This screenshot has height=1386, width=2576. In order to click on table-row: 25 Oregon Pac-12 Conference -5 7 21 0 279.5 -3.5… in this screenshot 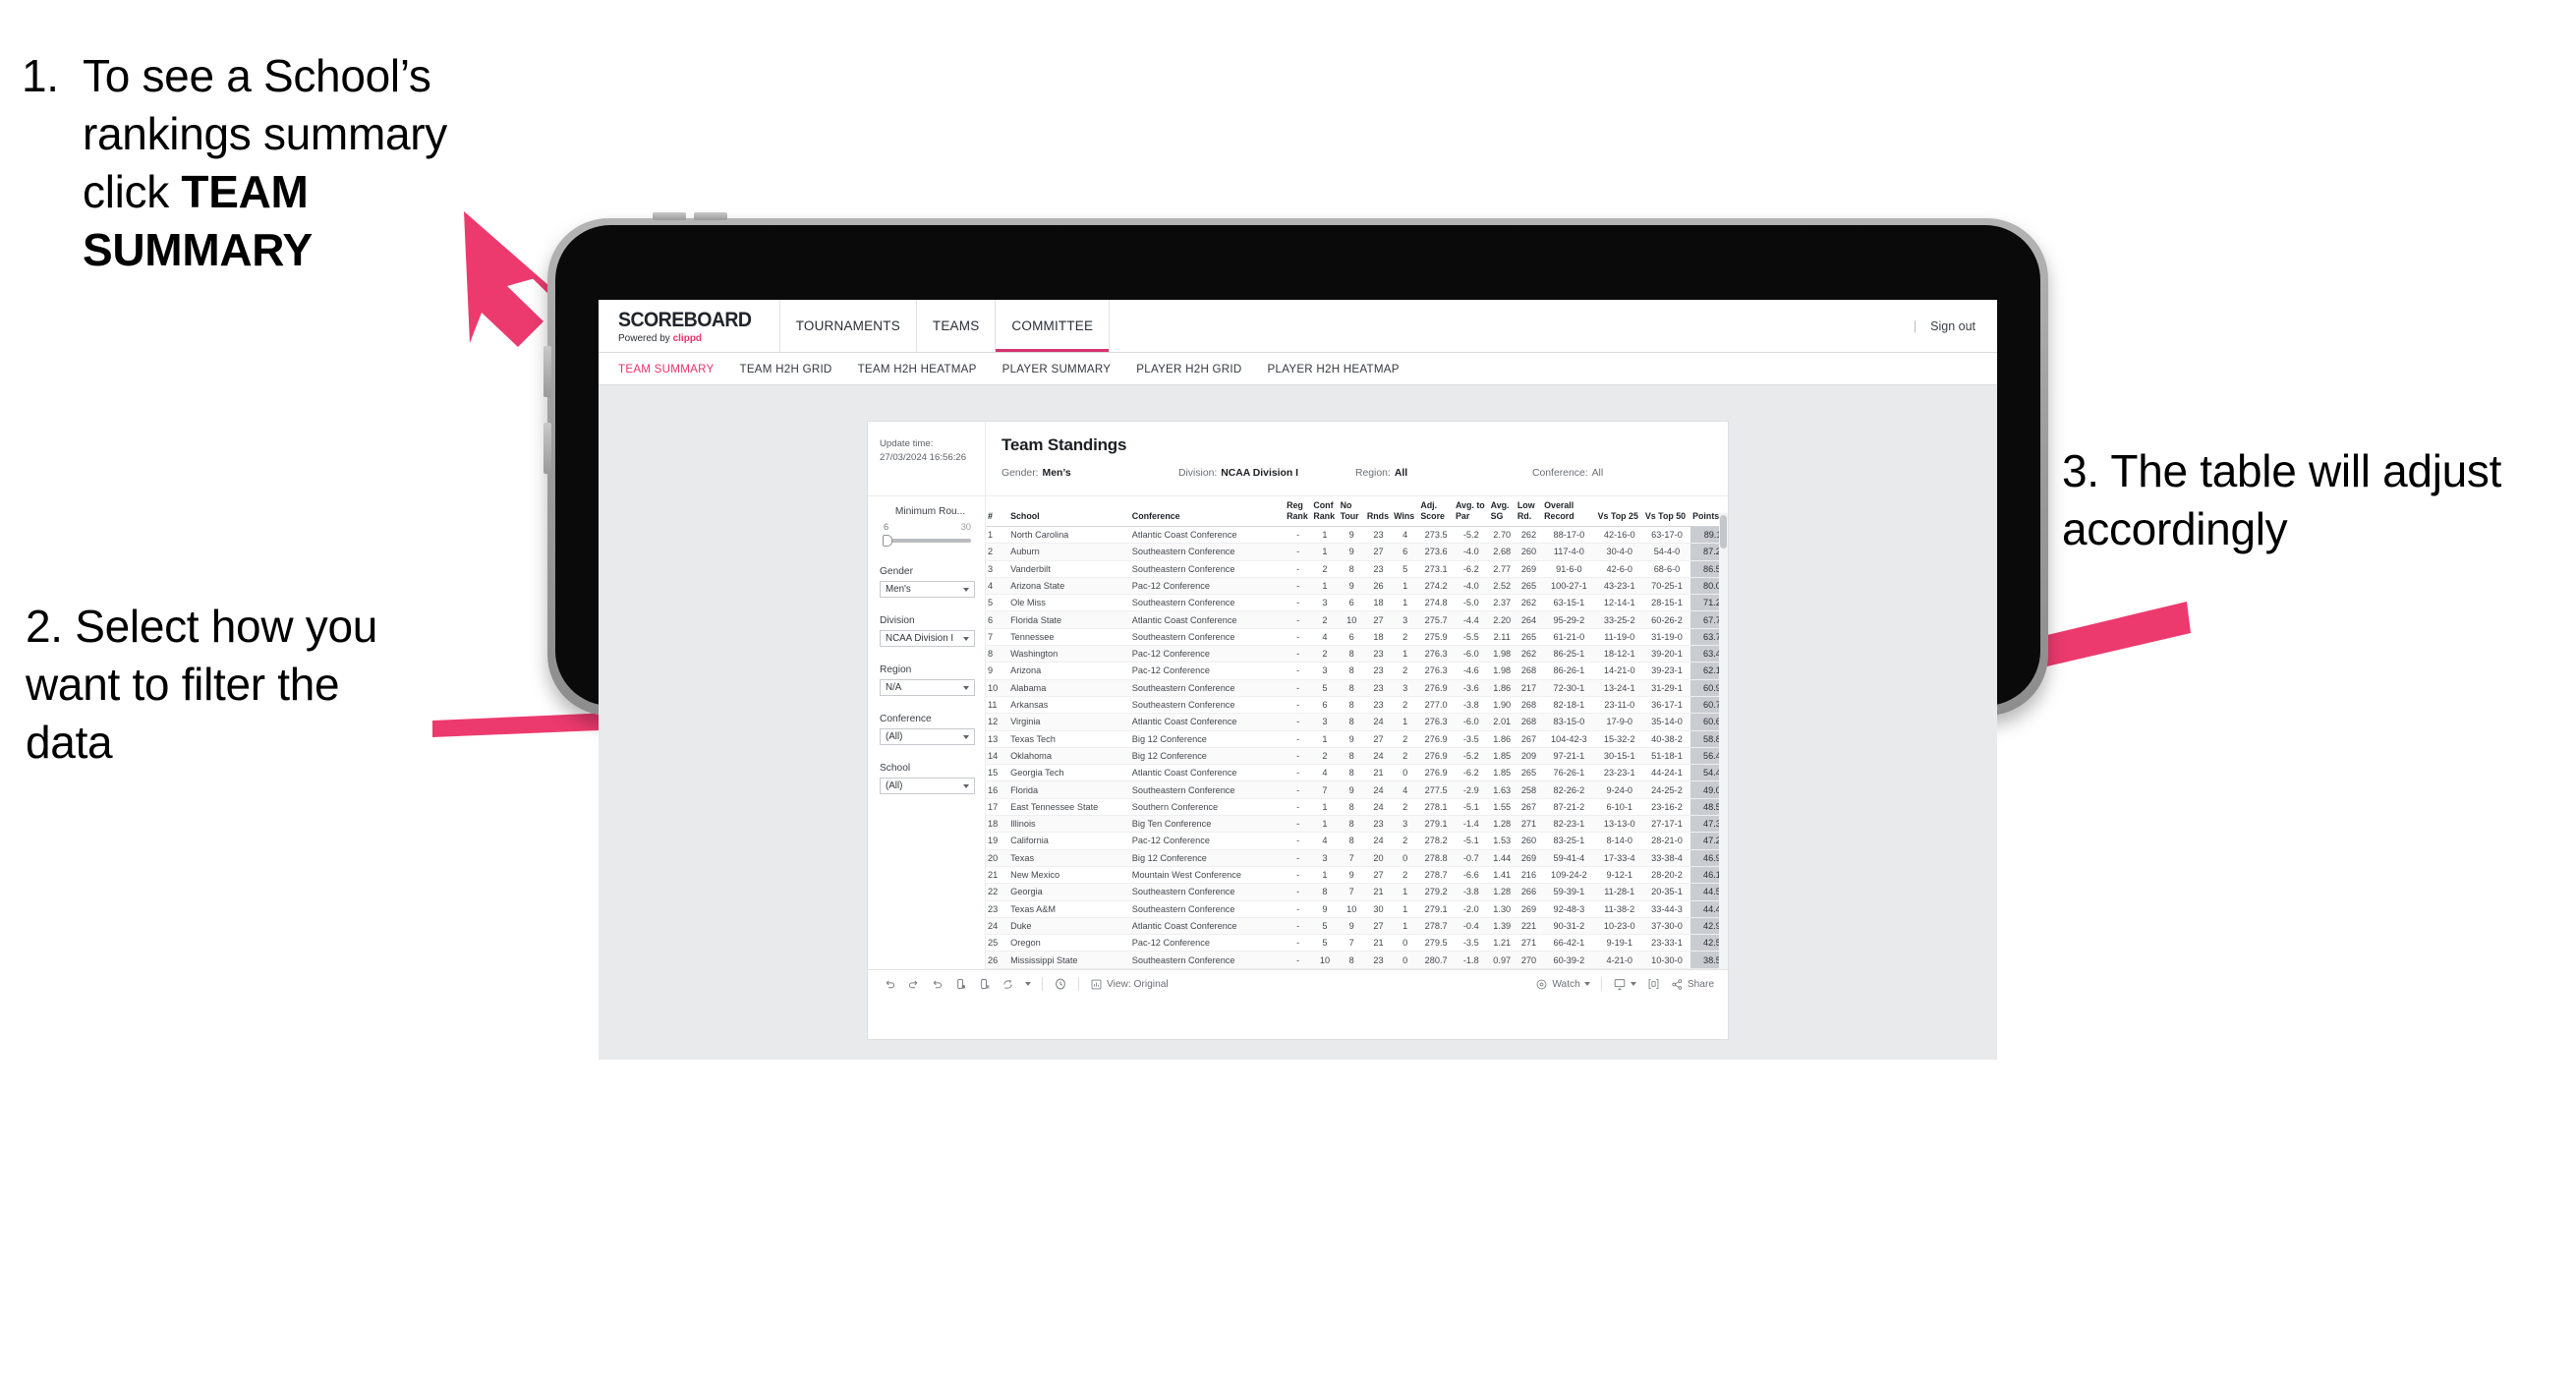, I will do `click(1357, 944)`.